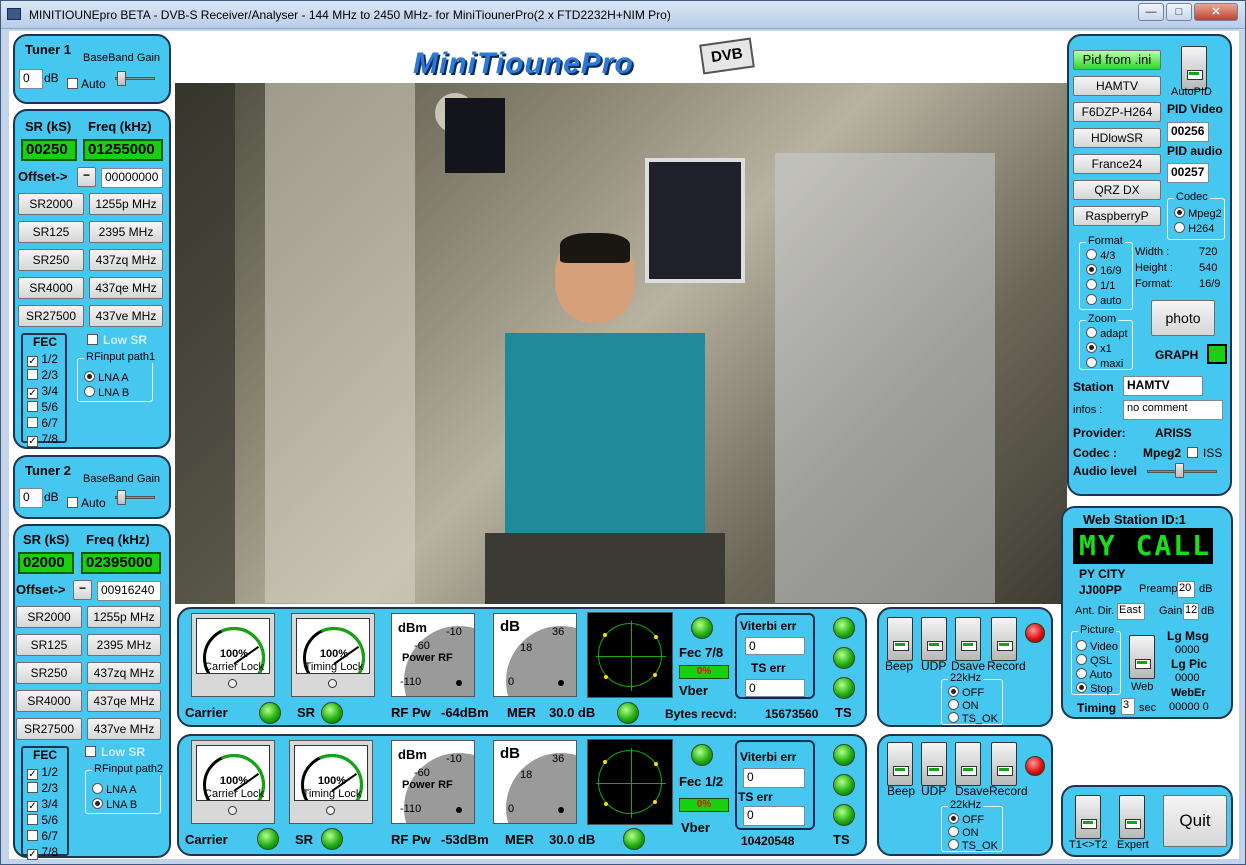 The image size is (1246, 865). Describe the element at coordinates (1094, 674) in the screenshot. I see `picture-auto-option: Auto` at that location.